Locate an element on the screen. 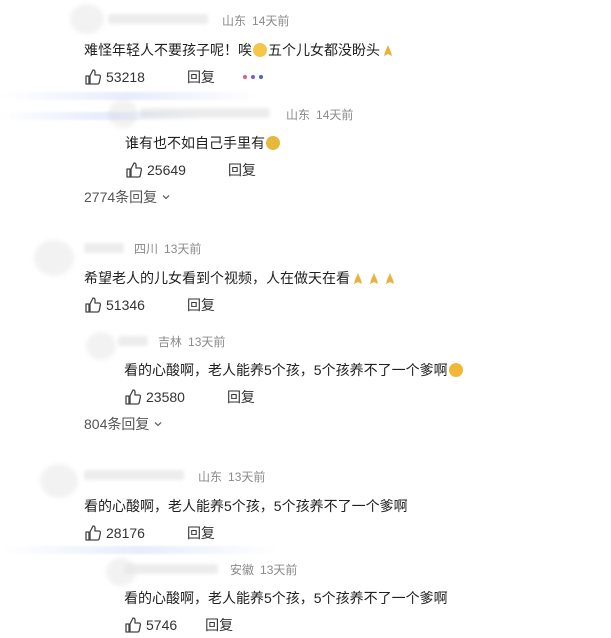  like-button: 23580 is located at coordinates (154, 397).